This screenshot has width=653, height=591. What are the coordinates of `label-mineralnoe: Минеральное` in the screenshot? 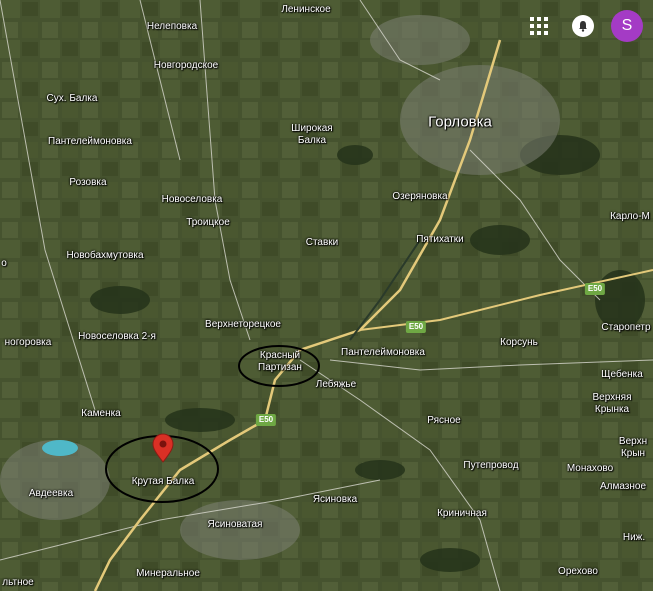 It's located at (168, 573).